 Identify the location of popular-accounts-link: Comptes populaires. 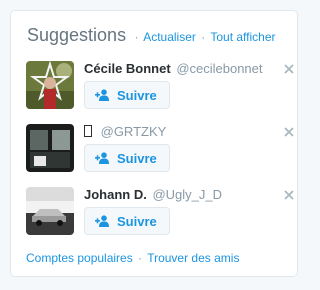
(79, 258).